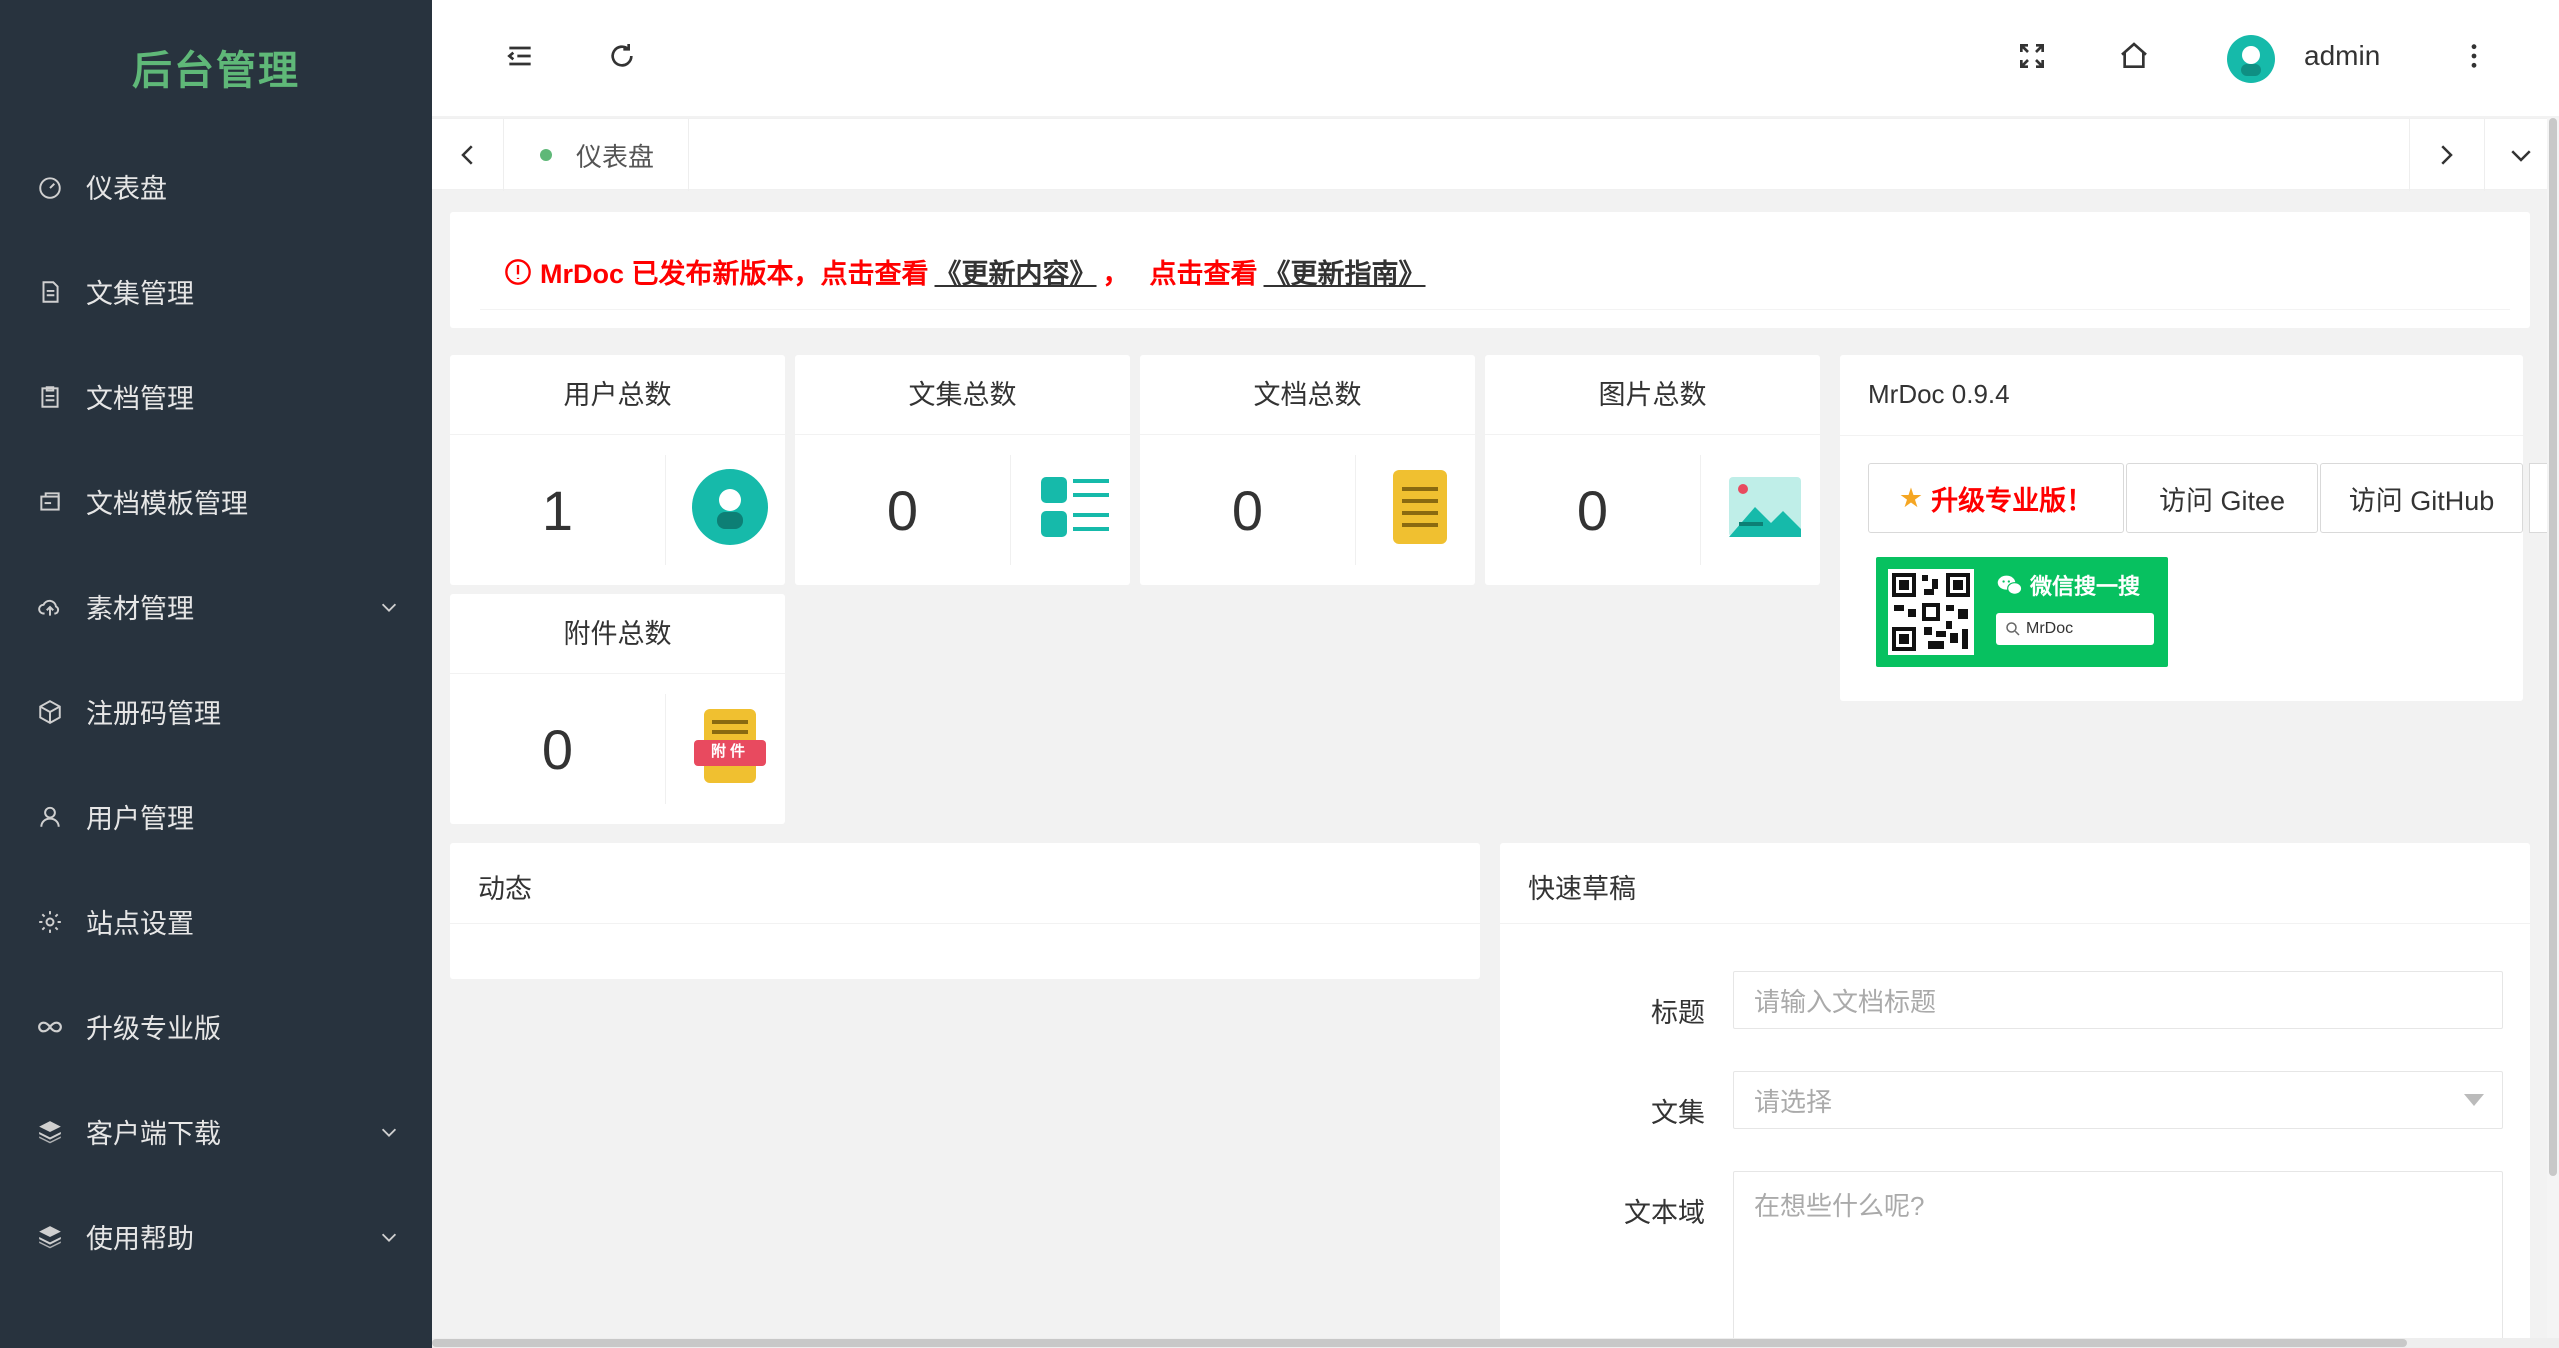 The height and width of the screenshot is (1348, 2559). Describe the element at coordinates (1075, 507) in the screenshot. I see `list-icon` at that location.